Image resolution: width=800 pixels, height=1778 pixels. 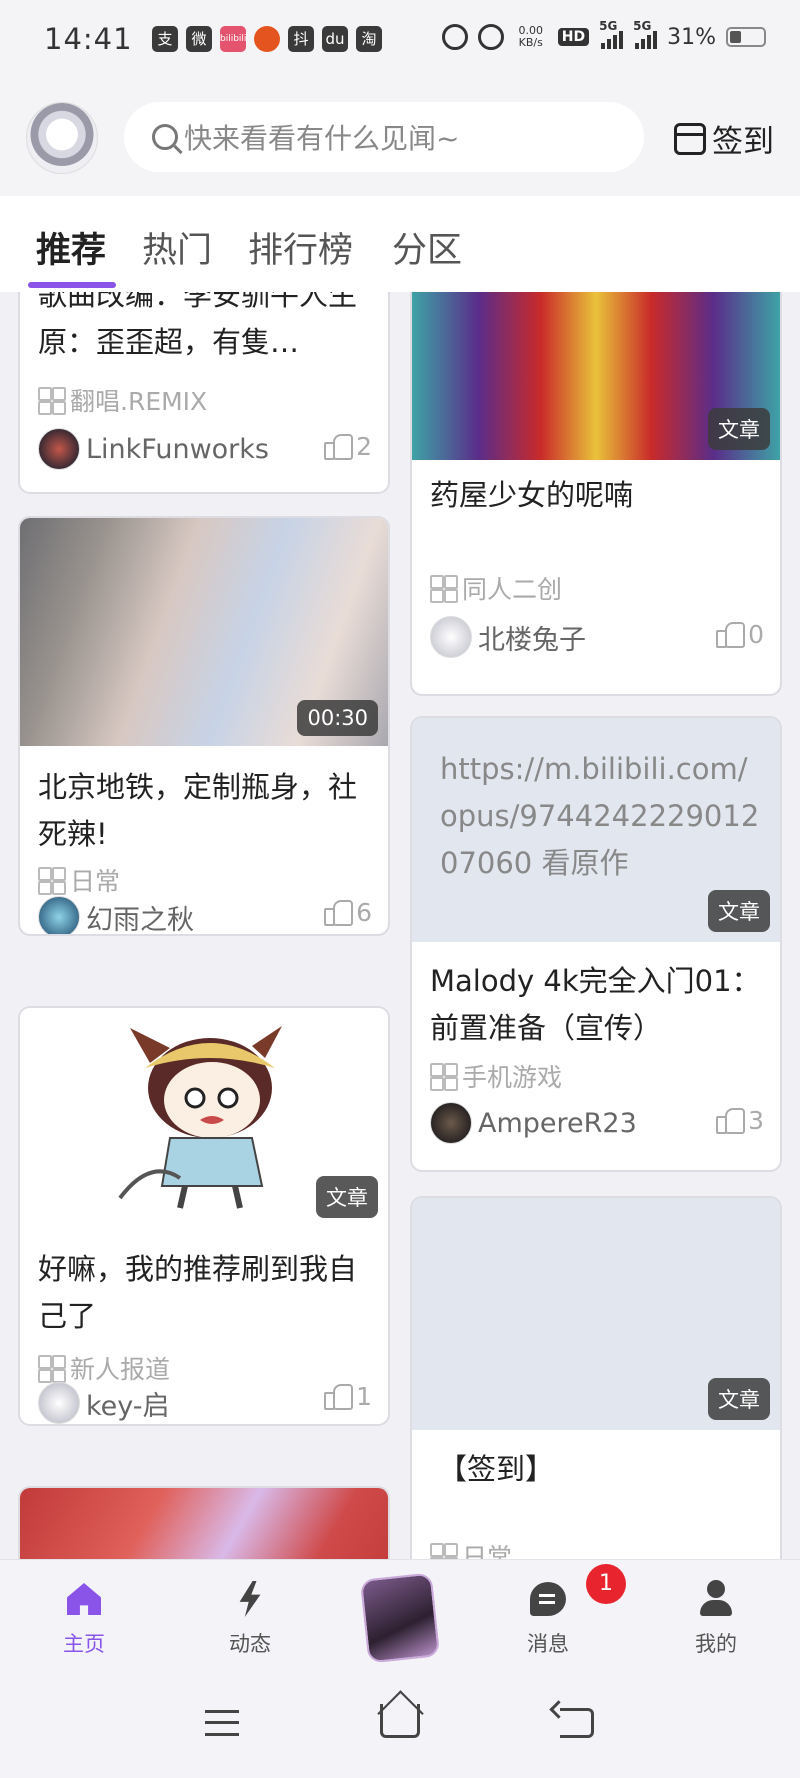 What do you see at coordinates (300, 247) in the screenshot?
I see `tab-ranking: 排行榜` at bounding box center [300, 247].